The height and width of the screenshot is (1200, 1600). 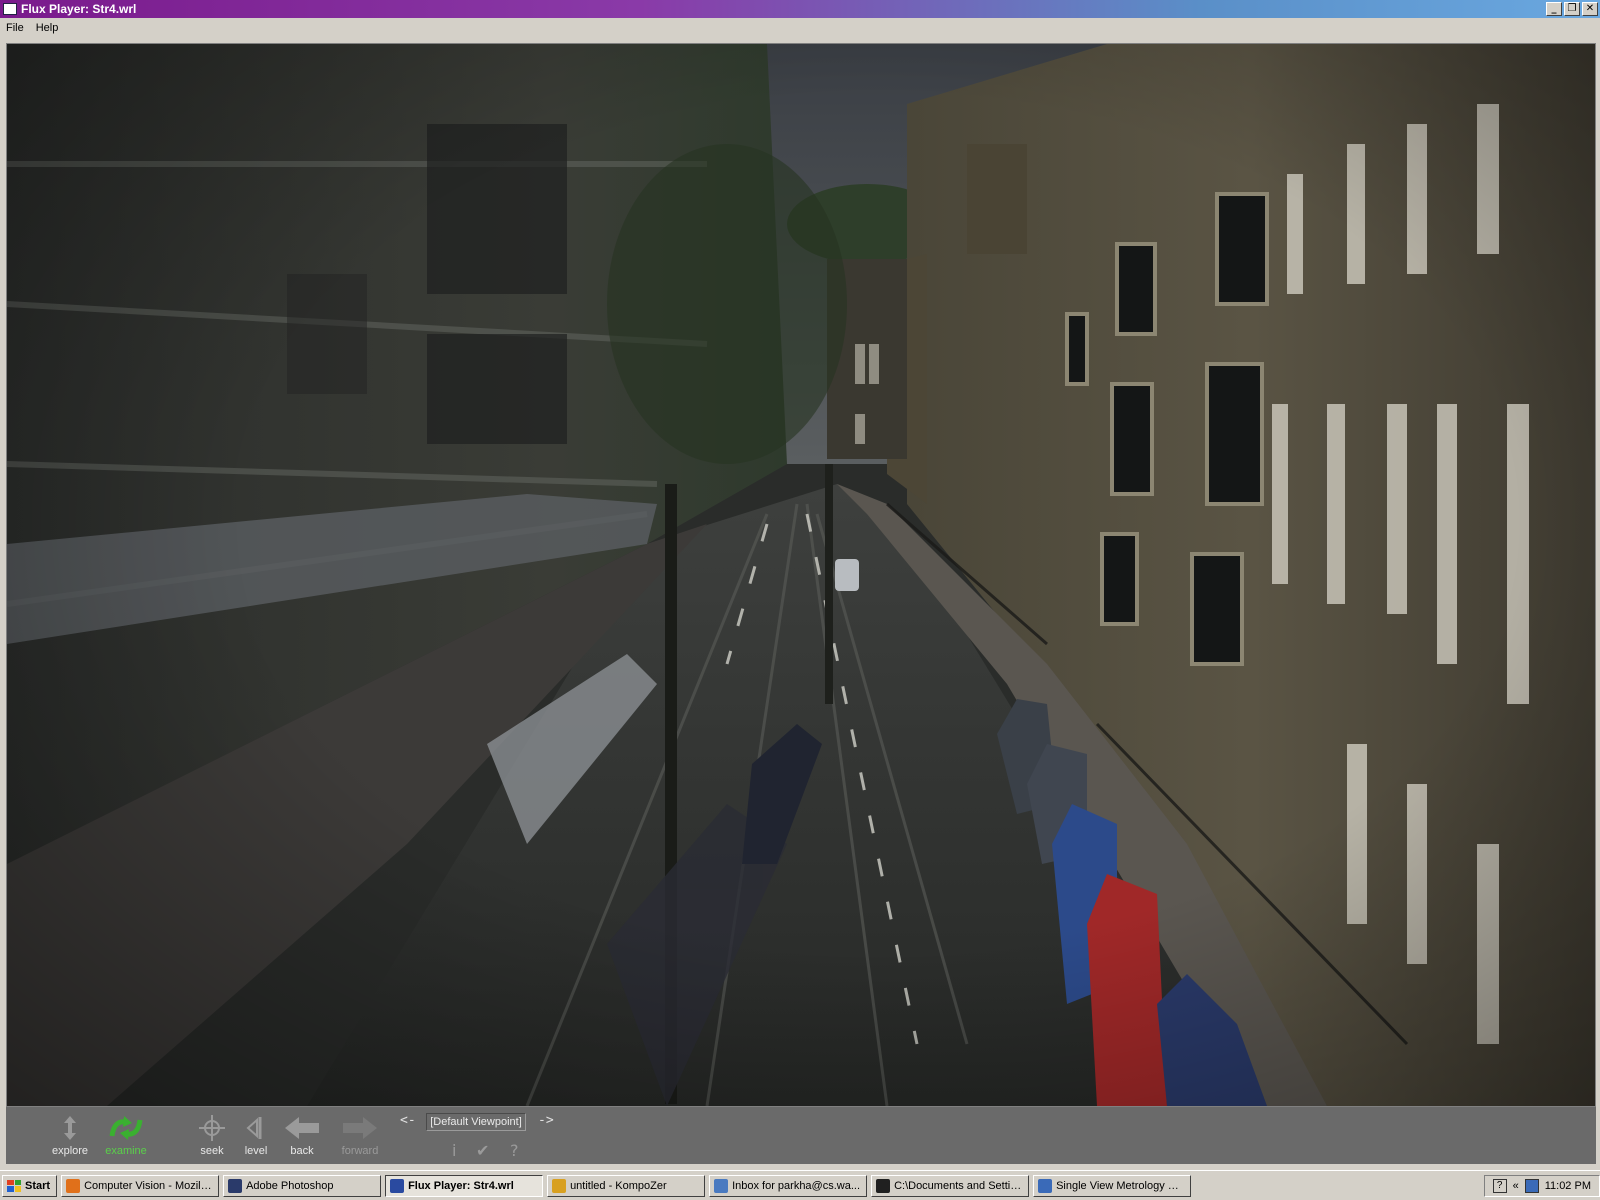 What do you see at coordinates (79, 9) in the screenshot?
I see `window-title: Flux Player: Str4.wrl` at bounding box center [79, 9].